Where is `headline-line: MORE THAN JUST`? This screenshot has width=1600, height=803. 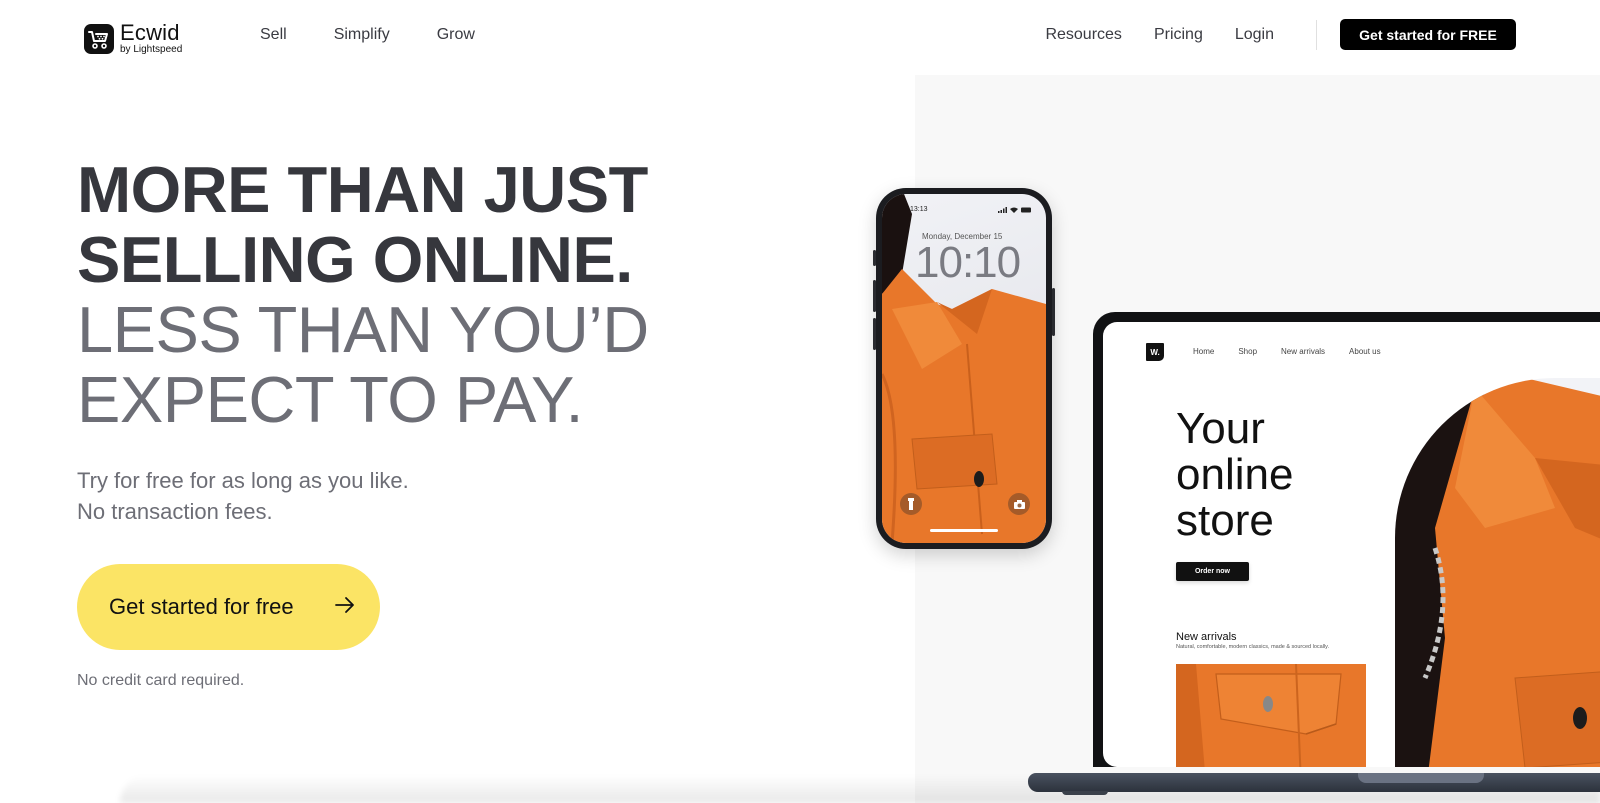 headline-line: MORE THAN JUST is located at coordinates (362, 189).